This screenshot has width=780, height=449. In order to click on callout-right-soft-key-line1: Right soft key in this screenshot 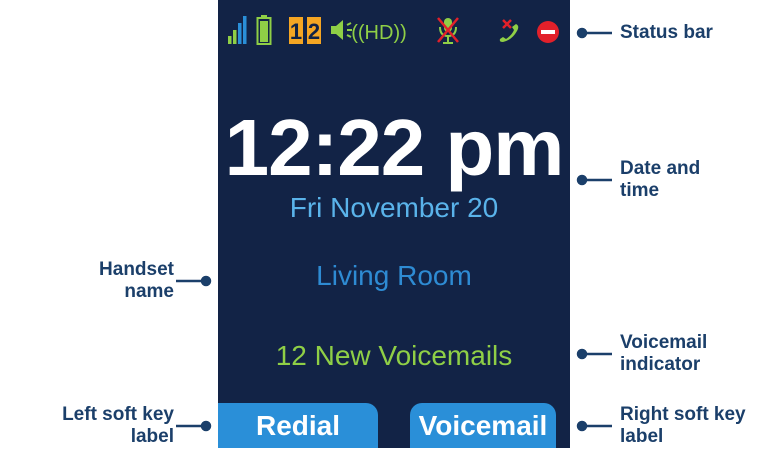, I will do `click(683, 414)`.